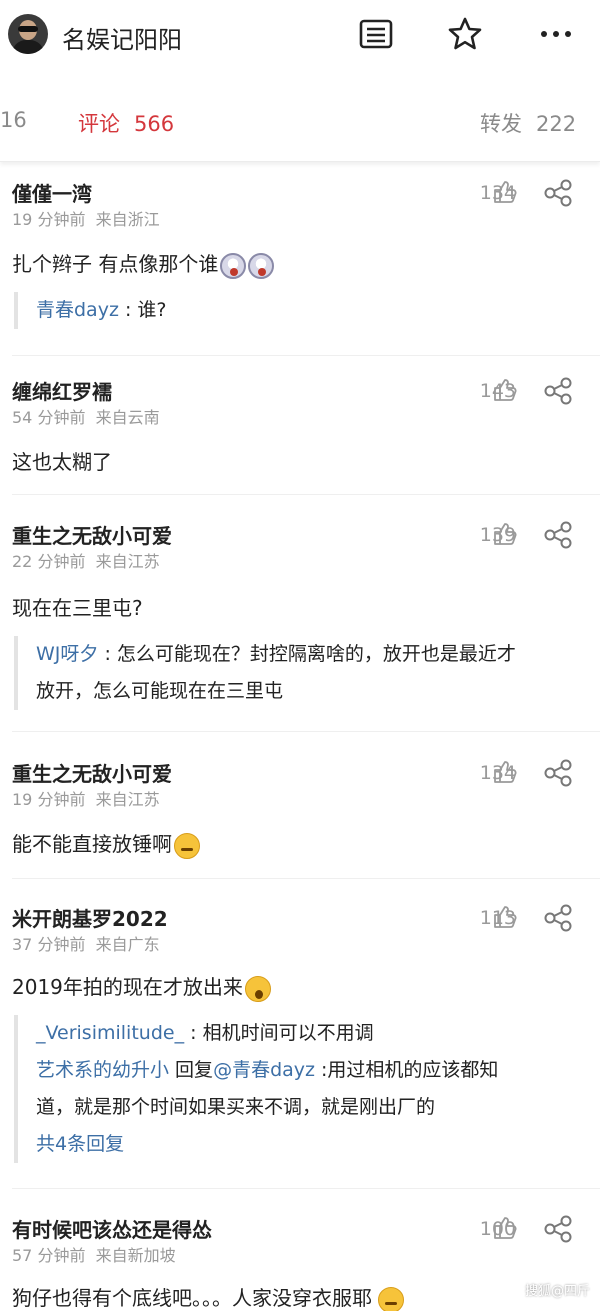 The height and width of the screenshot is (1311, 600). I want to click on tab-repost-label: 转发, so click(501, 124).